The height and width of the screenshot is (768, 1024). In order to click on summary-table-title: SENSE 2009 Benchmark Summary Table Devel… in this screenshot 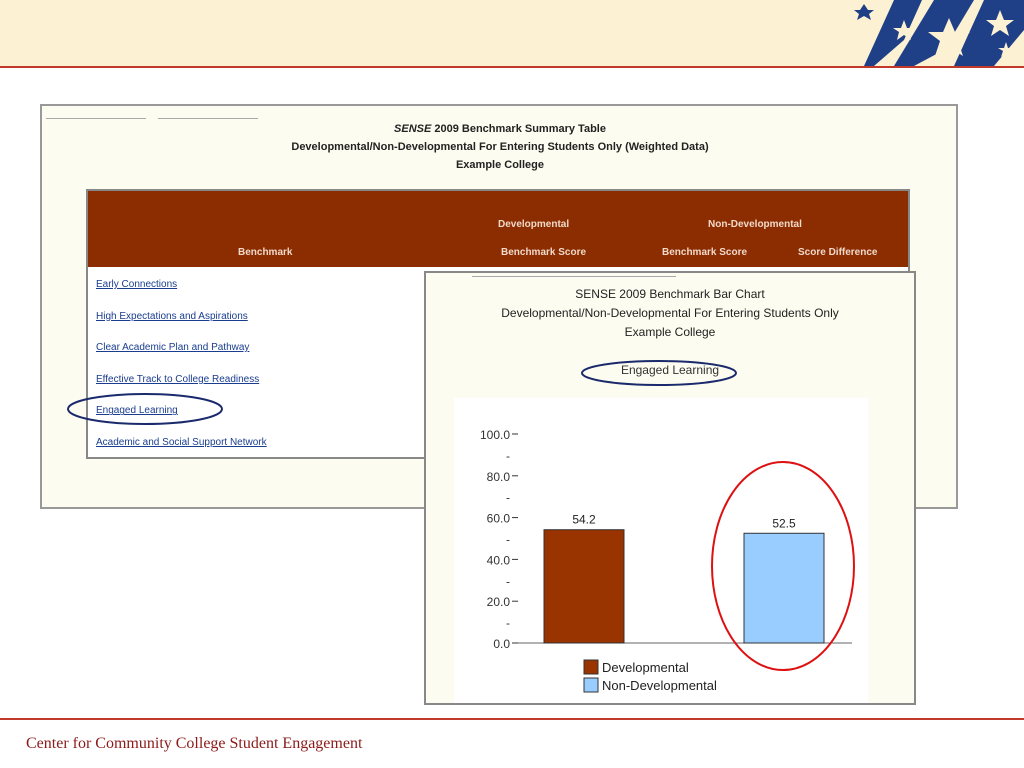, I will do `click(500, 147)`.